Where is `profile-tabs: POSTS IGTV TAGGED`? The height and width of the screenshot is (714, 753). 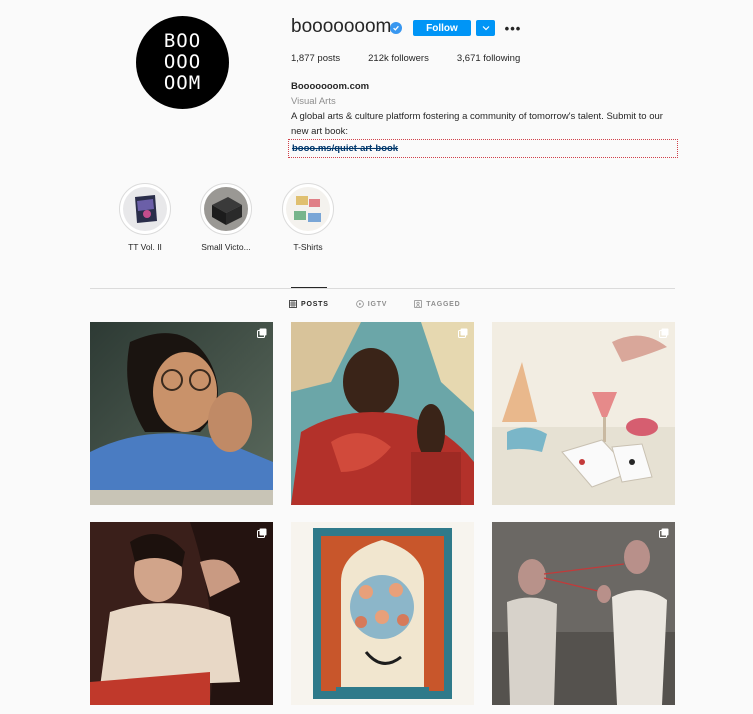 profile-tabs: POSTS IGTV TAGGED is located at coordinates (388, 304).